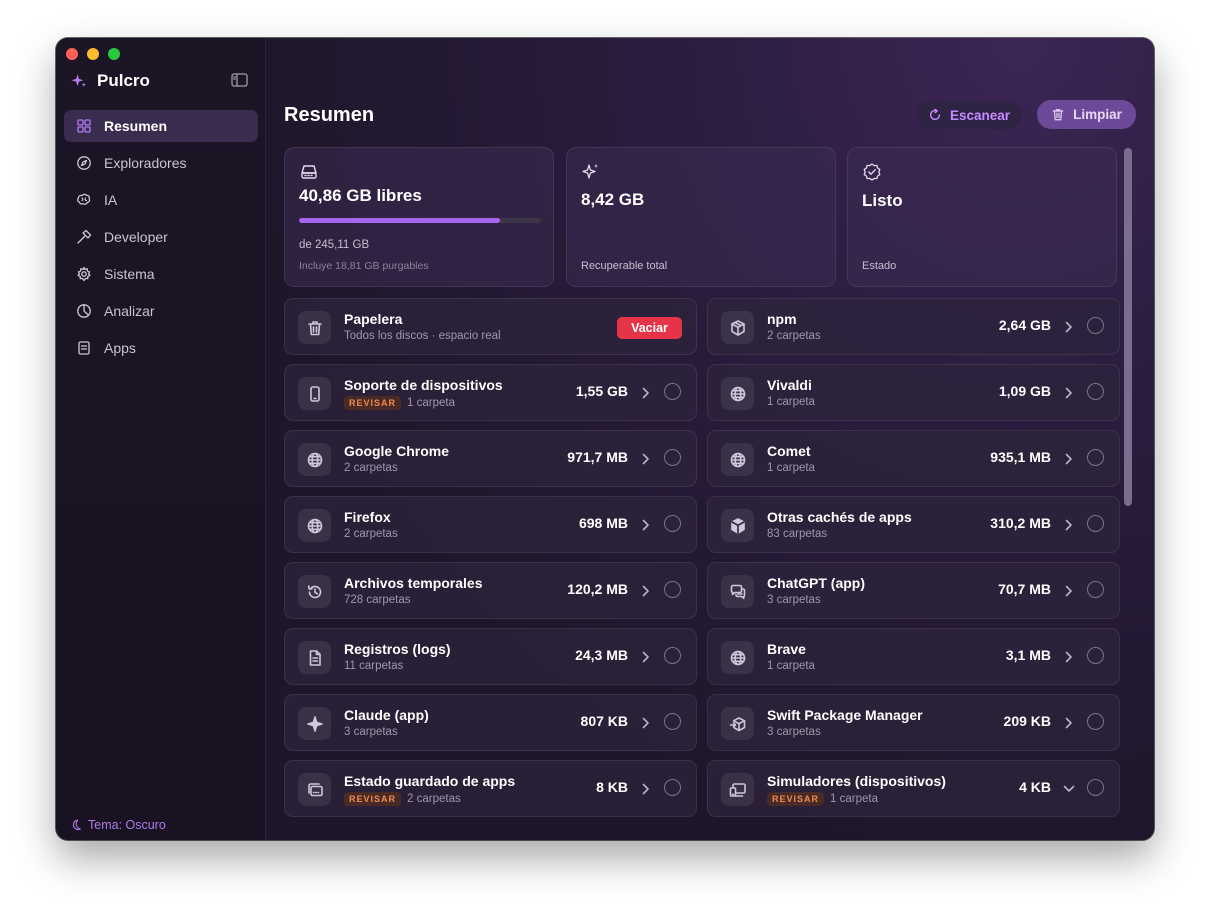  What do you see at coordinates (490, 656) in the screenshot?
I see `item-row-registros-logs: Registros (logs) 11 carpetas 24,3 MB` at bounding box center [490, 656].